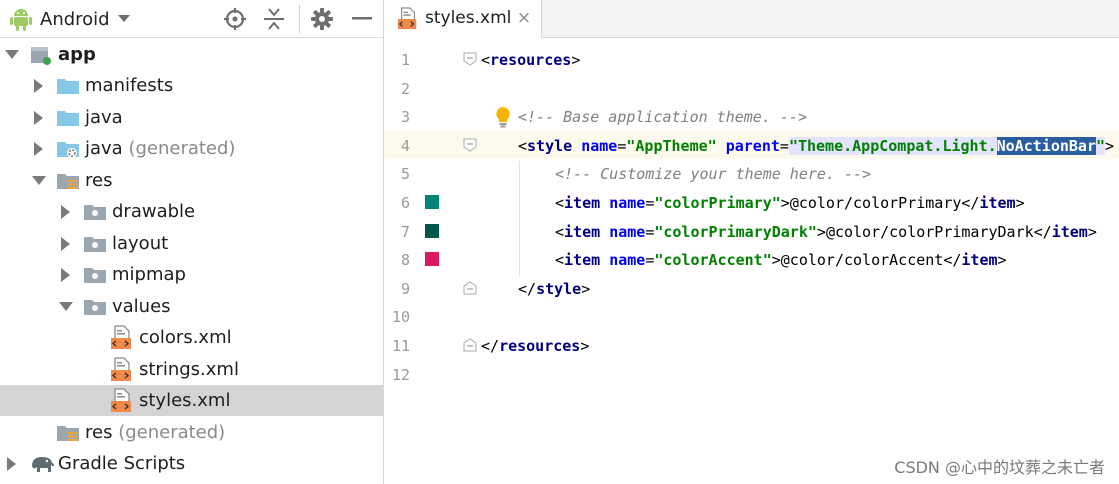  I want to click on tree-item-java: java, so click(191, 117).